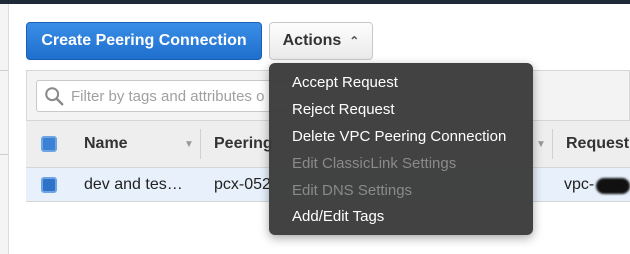 This screenshot has height=254, width=630. What do you see at coordinates (4, 129) in the screenshot?
I see `left-nav-edge` at bounding box center [4, 129].